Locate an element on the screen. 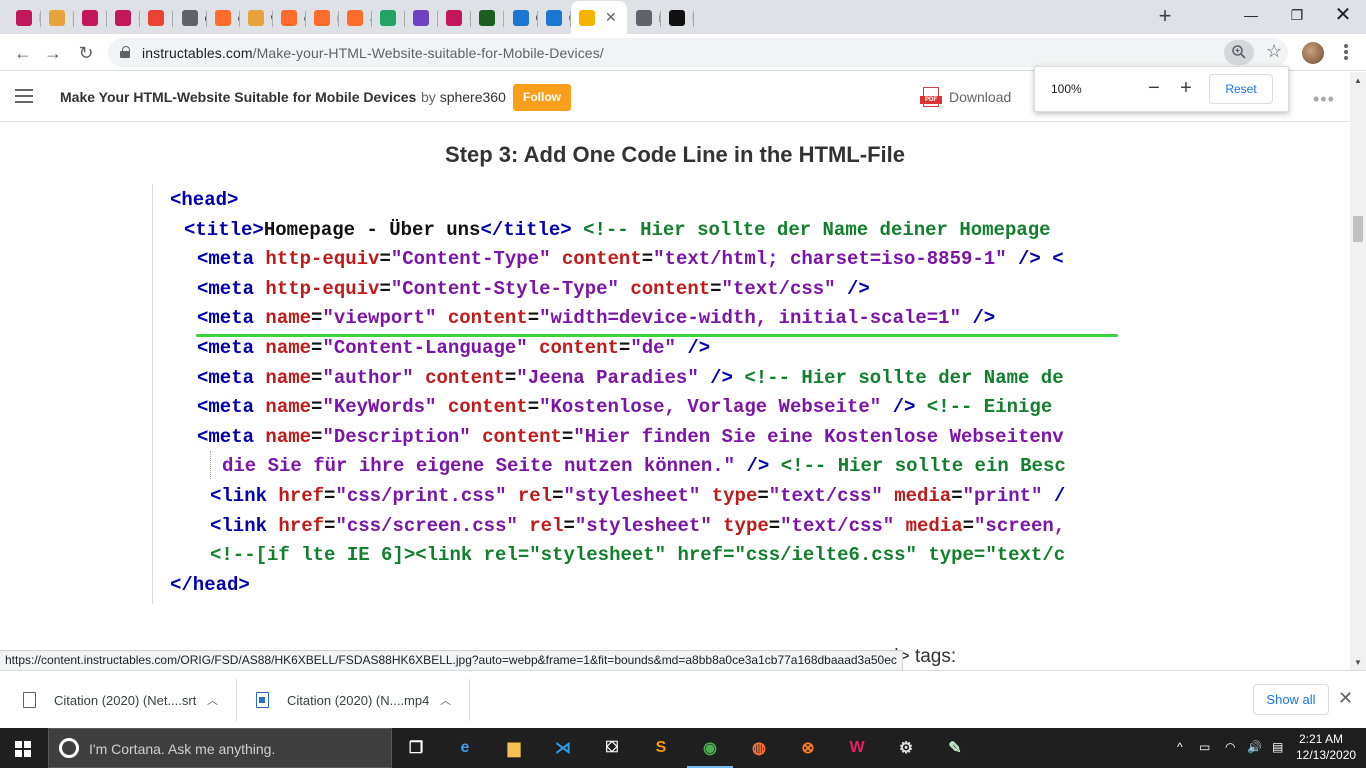 Image resolution: width=1366 pixels, height=768 pixels. settings-gear-icon: ⚙ is located at coordinates (906, 748).